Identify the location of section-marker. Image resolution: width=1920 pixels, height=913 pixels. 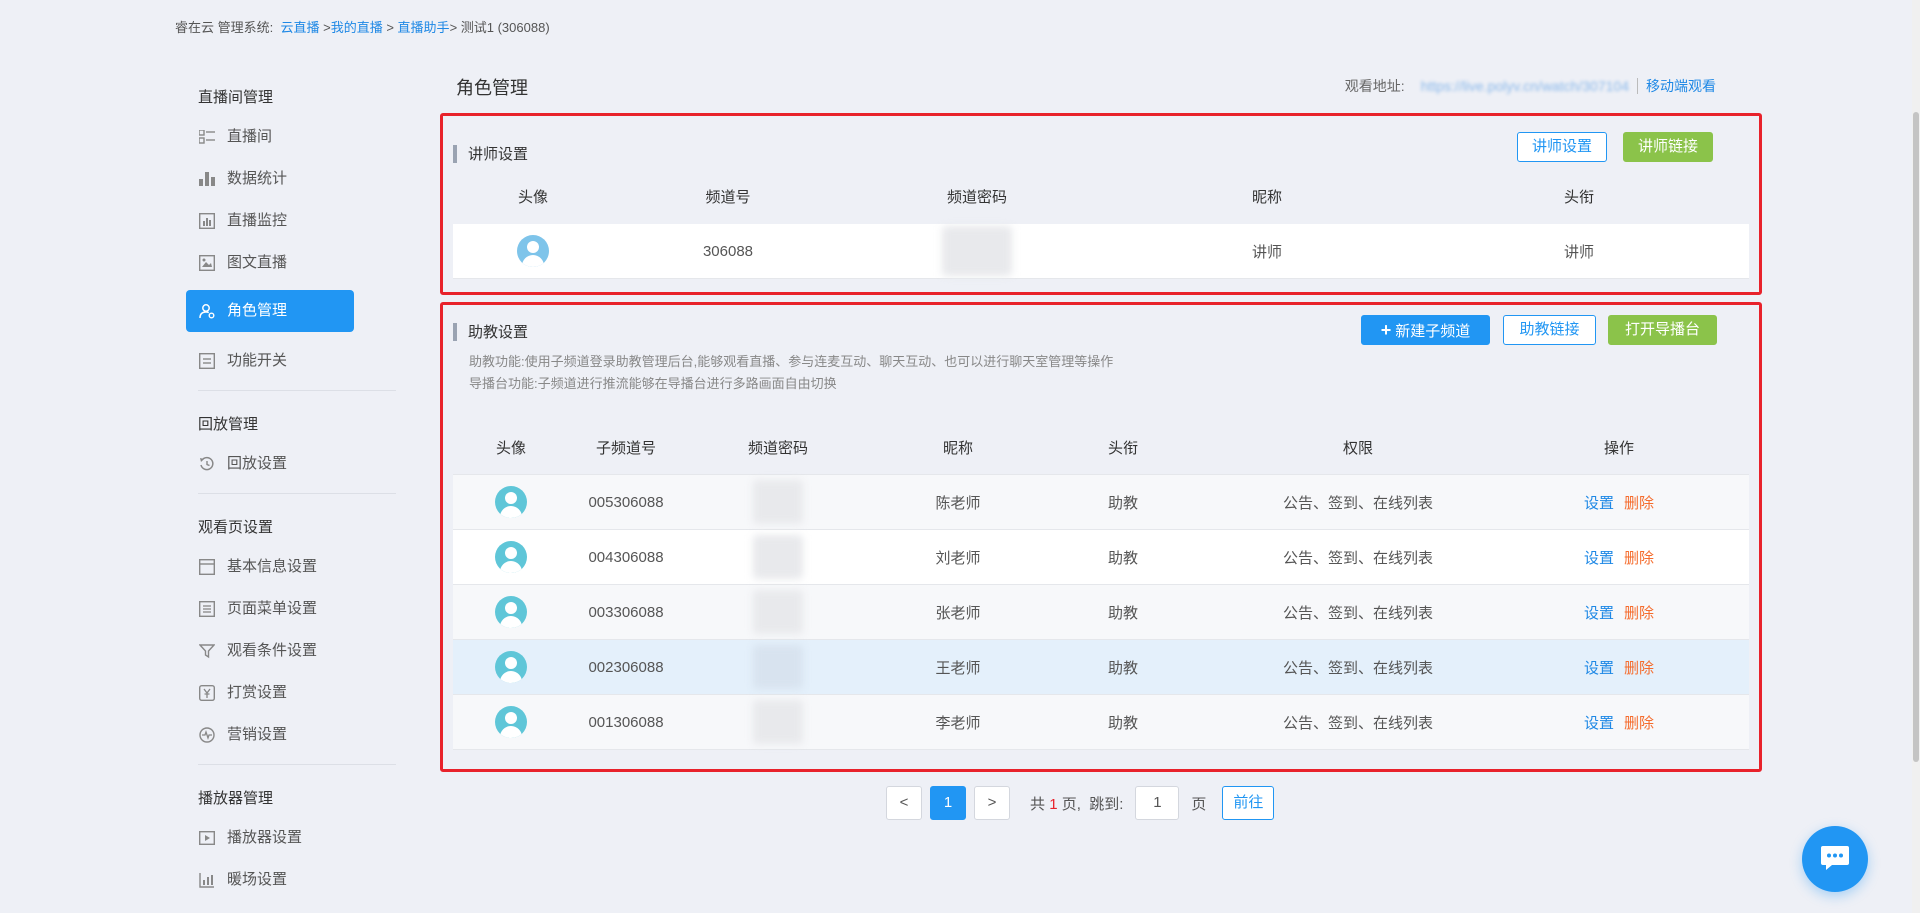
(455, 153).